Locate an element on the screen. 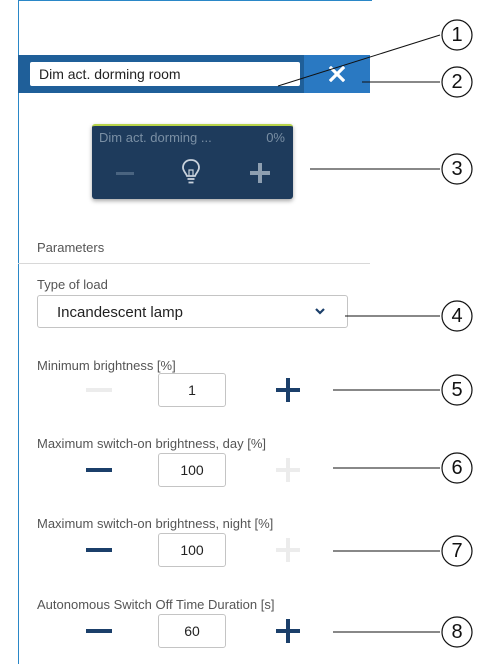  callout-7: 7 is located at coordinates (457, 551).